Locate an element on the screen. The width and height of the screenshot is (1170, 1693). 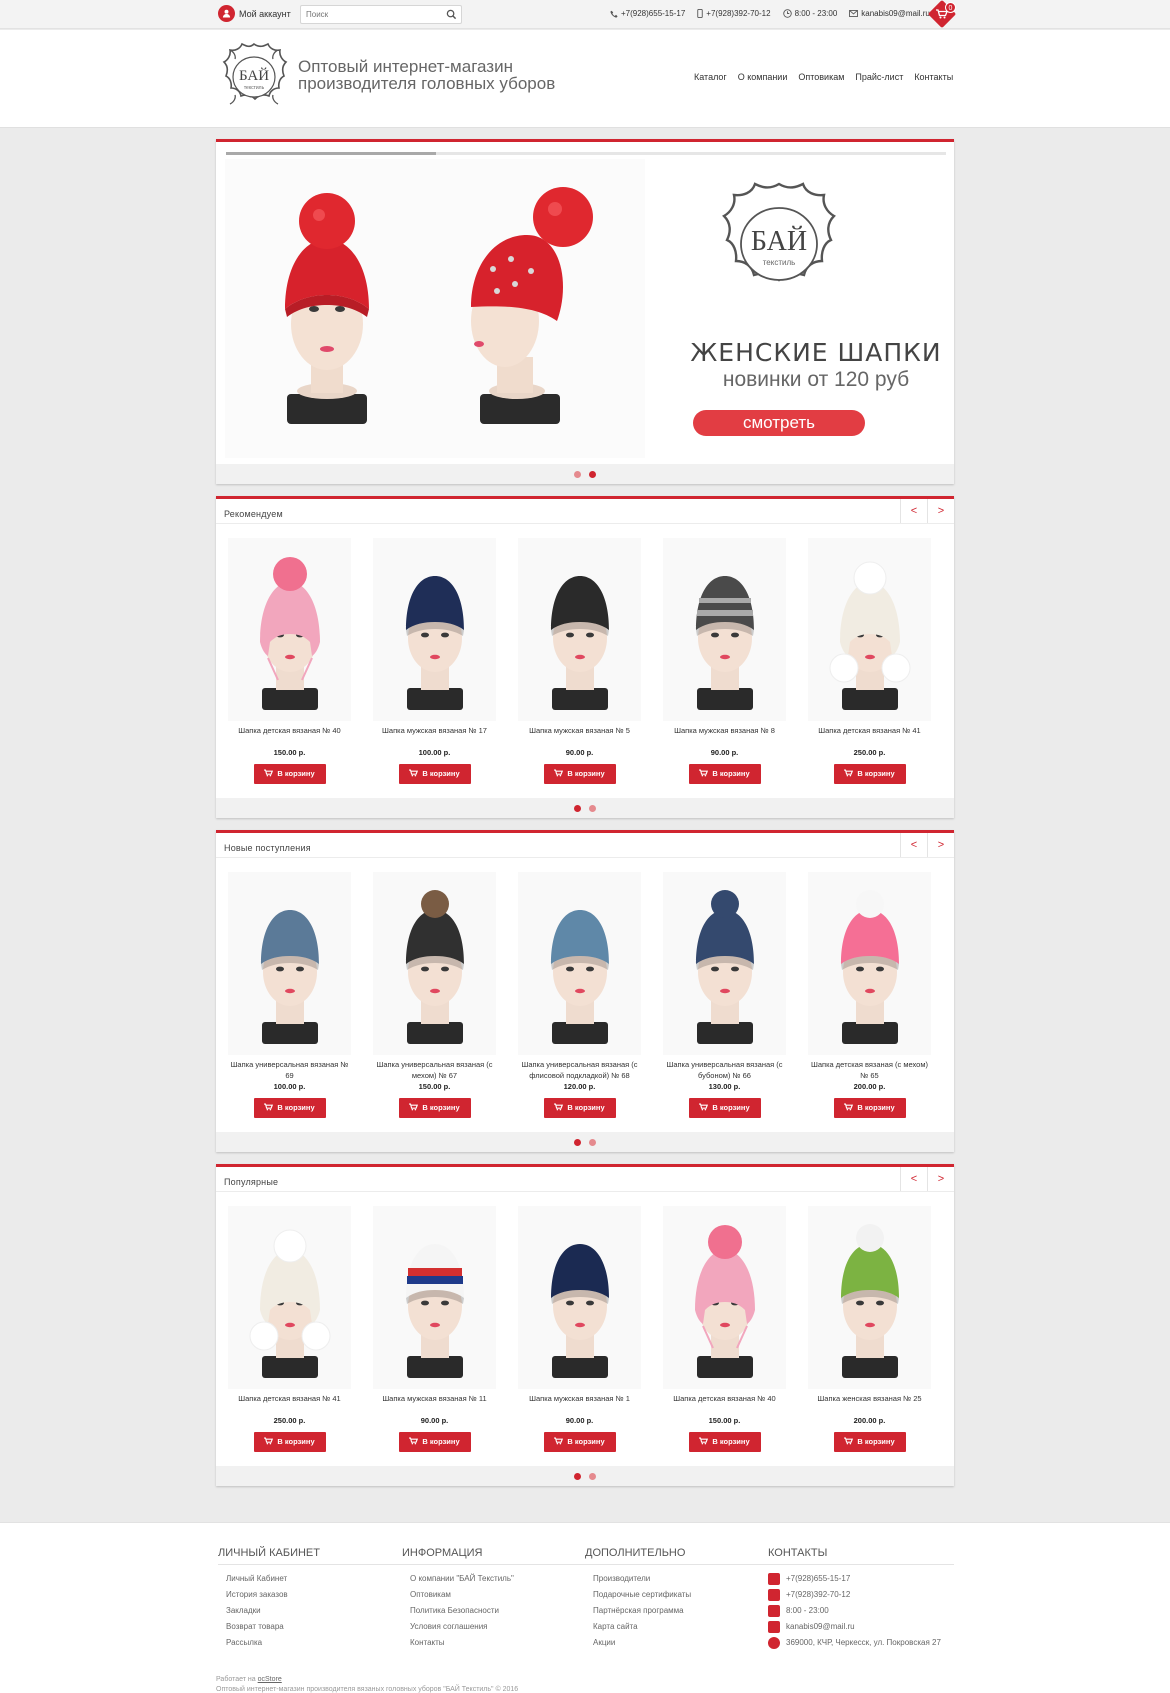
search-icon is located at coordinates (451, 14).